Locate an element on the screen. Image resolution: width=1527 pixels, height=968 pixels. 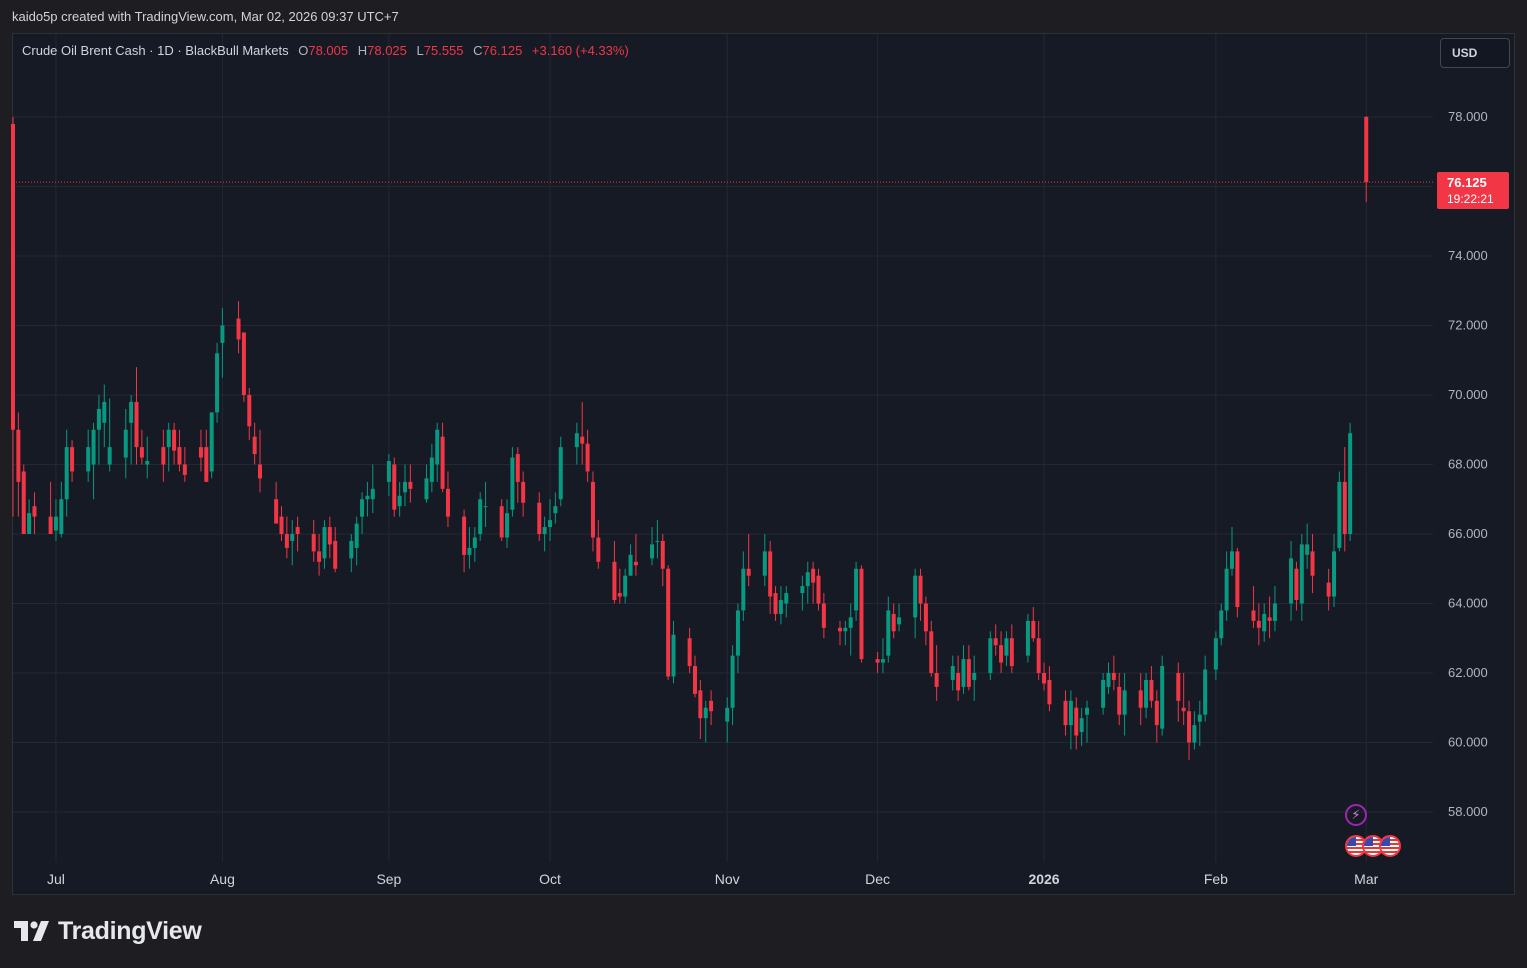
y-tick-label: 68.000 is located at coordinates (1468, 464).